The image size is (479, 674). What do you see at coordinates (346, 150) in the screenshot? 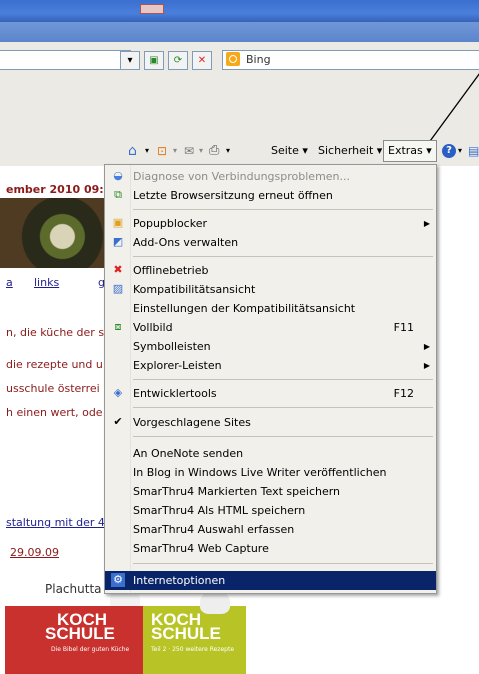
I see `security-menu-label: Sicherheit` at bounding box center [346, 150].